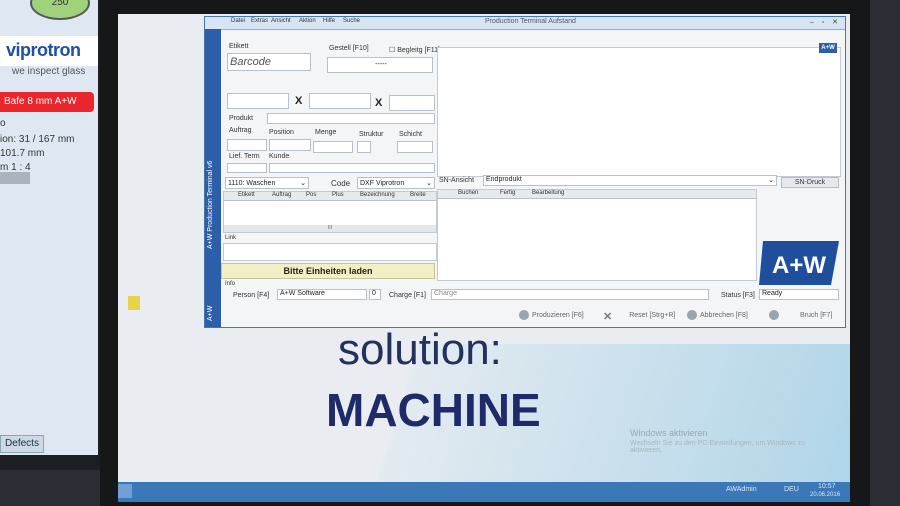 The height and width of the screenshot is (506, 900). Describe the element at coordinates (652, 315) in the screenshot. I see `reset-label: Reset [Strg+R]` at that location.